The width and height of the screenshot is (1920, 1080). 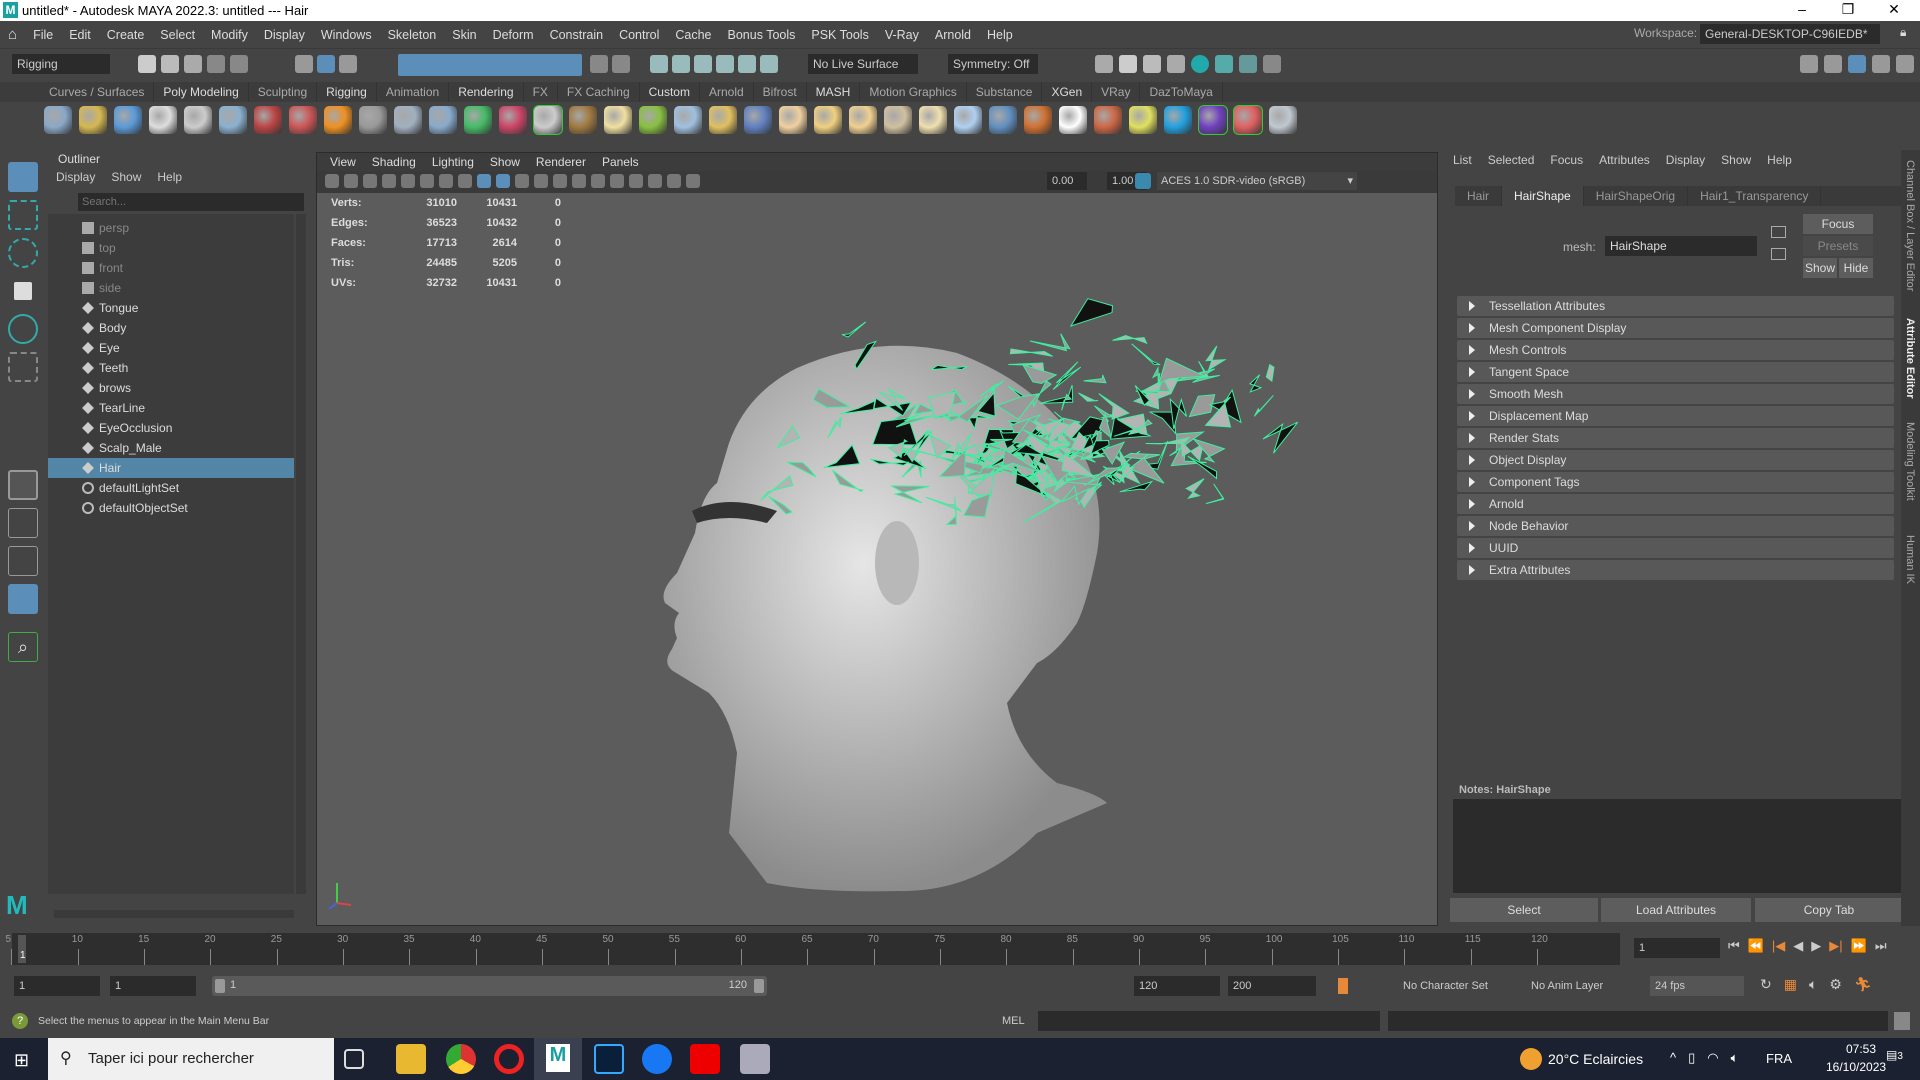 What do you see at coordinates (23, 177) in the screenshot?
I see `select-tool-icon` at bounding box center [23, 177].